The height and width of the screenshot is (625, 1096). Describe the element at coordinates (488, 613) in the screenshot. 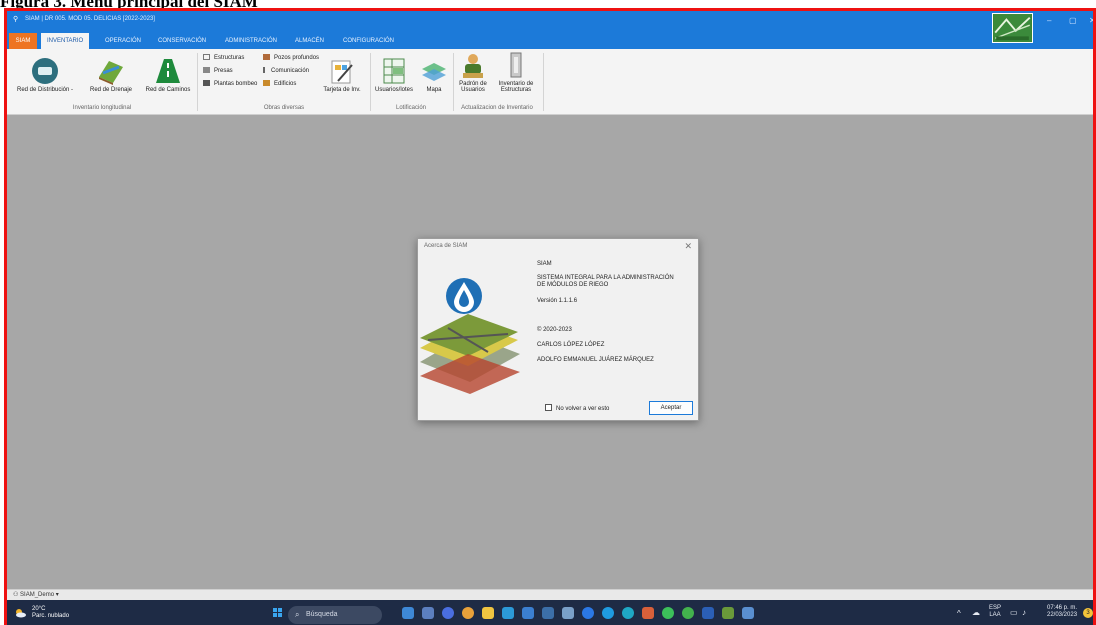

I see `file-explorer-icon` at that location.